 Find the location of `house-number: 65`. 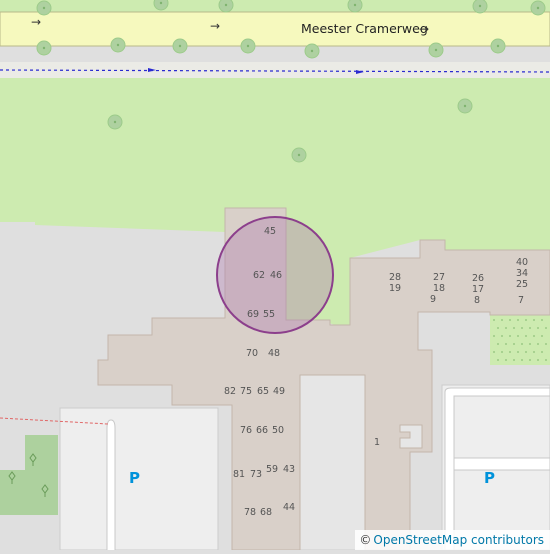

house-number: 65 is located at coordinates (263, 391).